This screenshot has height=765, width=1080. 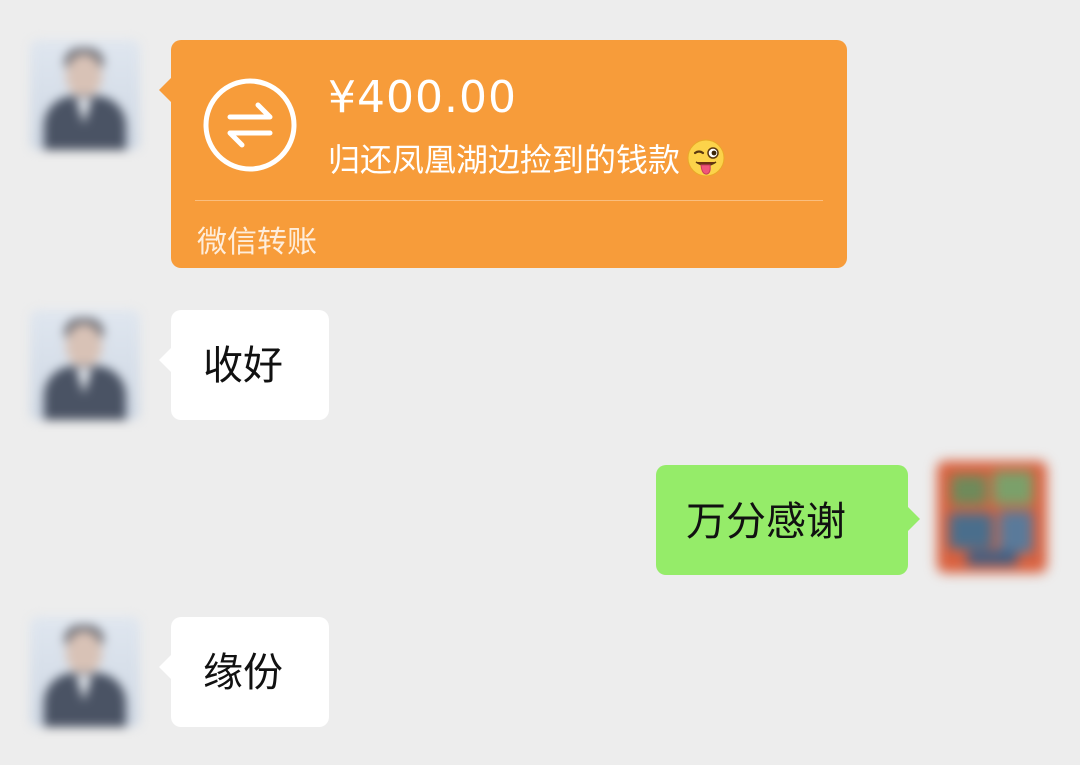 What do you see at coordinates (509, 200) in the screenshot?
I see `transfer-divider` at bounding box center [509, 200].